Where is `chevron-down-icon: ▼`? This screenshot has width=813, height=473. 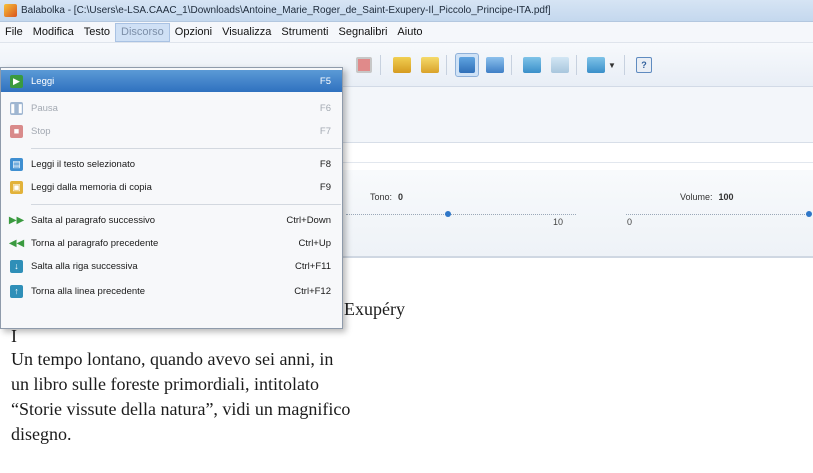
chevron-down-icon: ▼ is located at coordinates (612, 65).